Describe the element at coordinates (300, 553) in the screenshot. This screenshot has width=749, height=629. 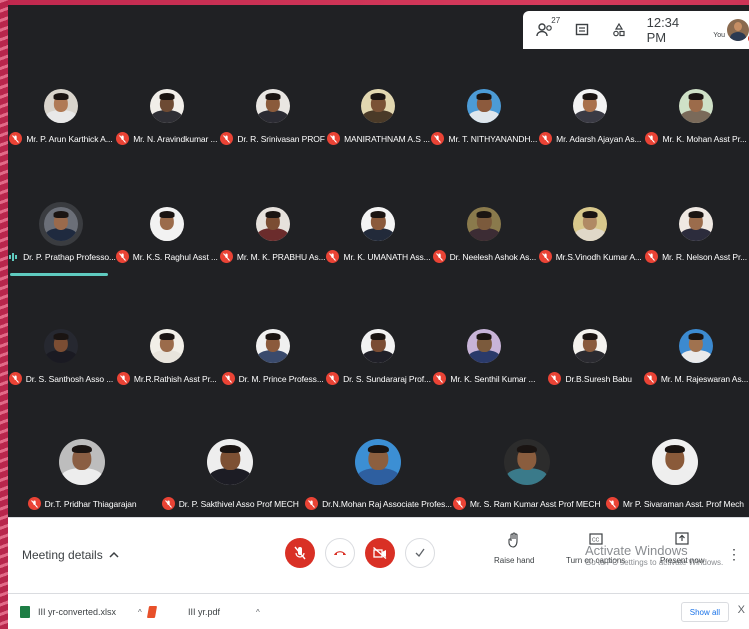
I see `mic-toggle-button` at that location.